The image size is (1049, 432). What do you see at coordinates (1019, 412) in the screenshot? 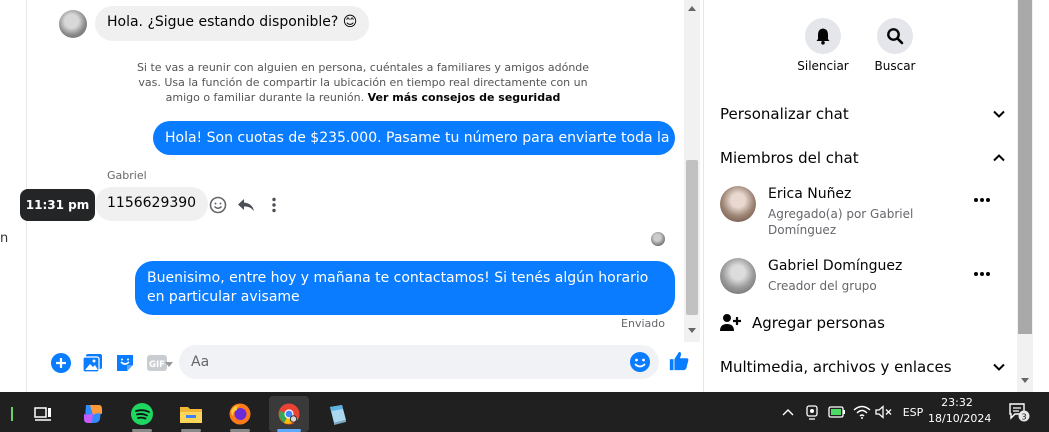
I see `notification-center-icon: 3` at bounding box center [1019, 412].